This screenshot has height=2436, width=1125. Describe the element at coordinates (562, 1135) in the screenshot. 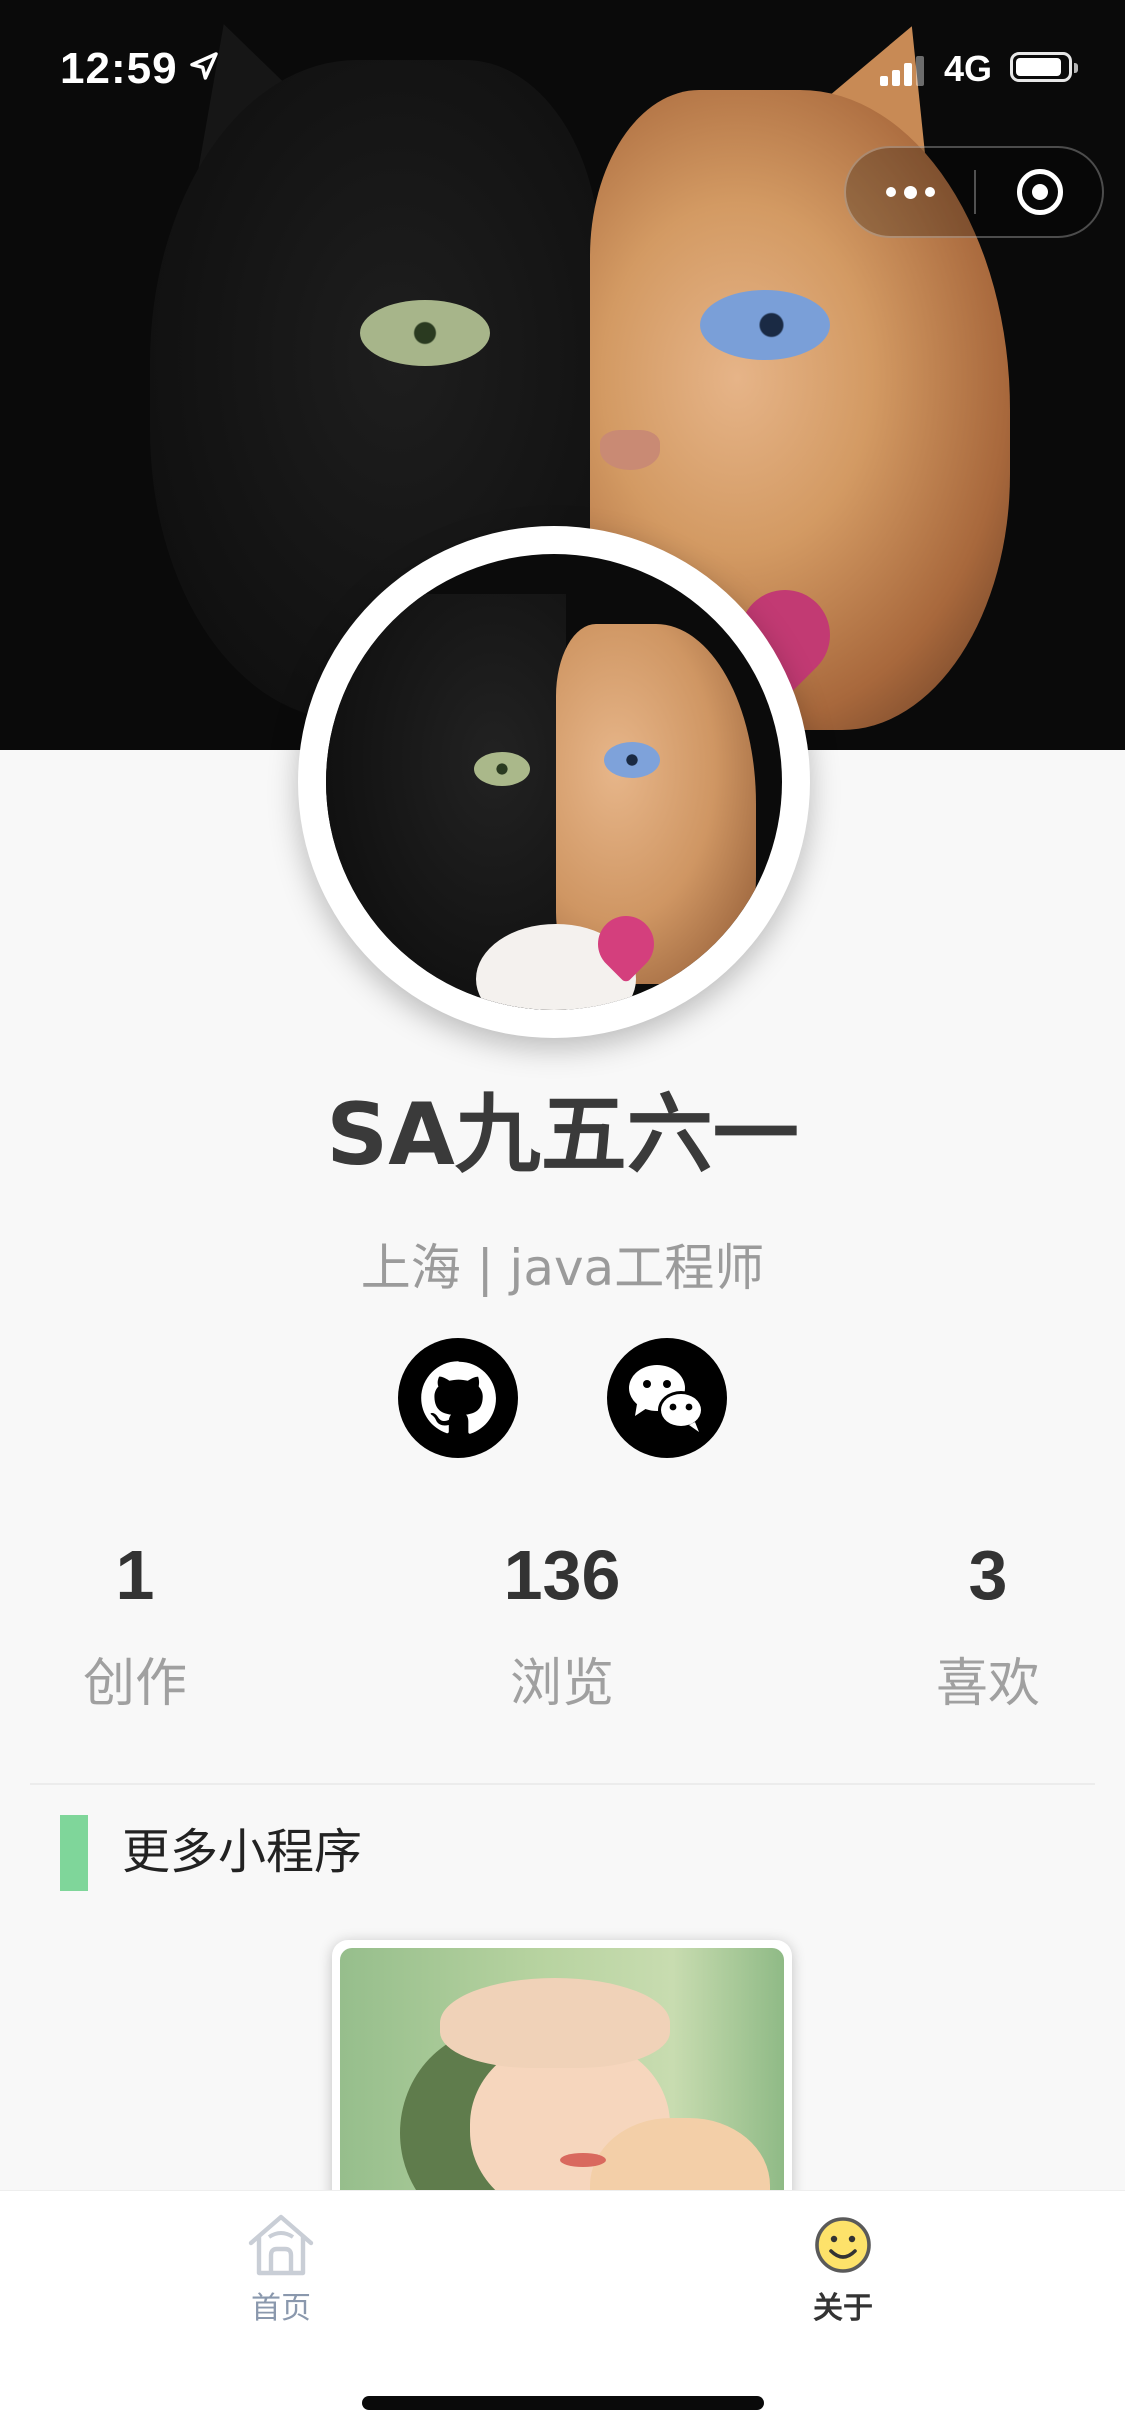

I see `profile-name: SA九五六一` at that location.